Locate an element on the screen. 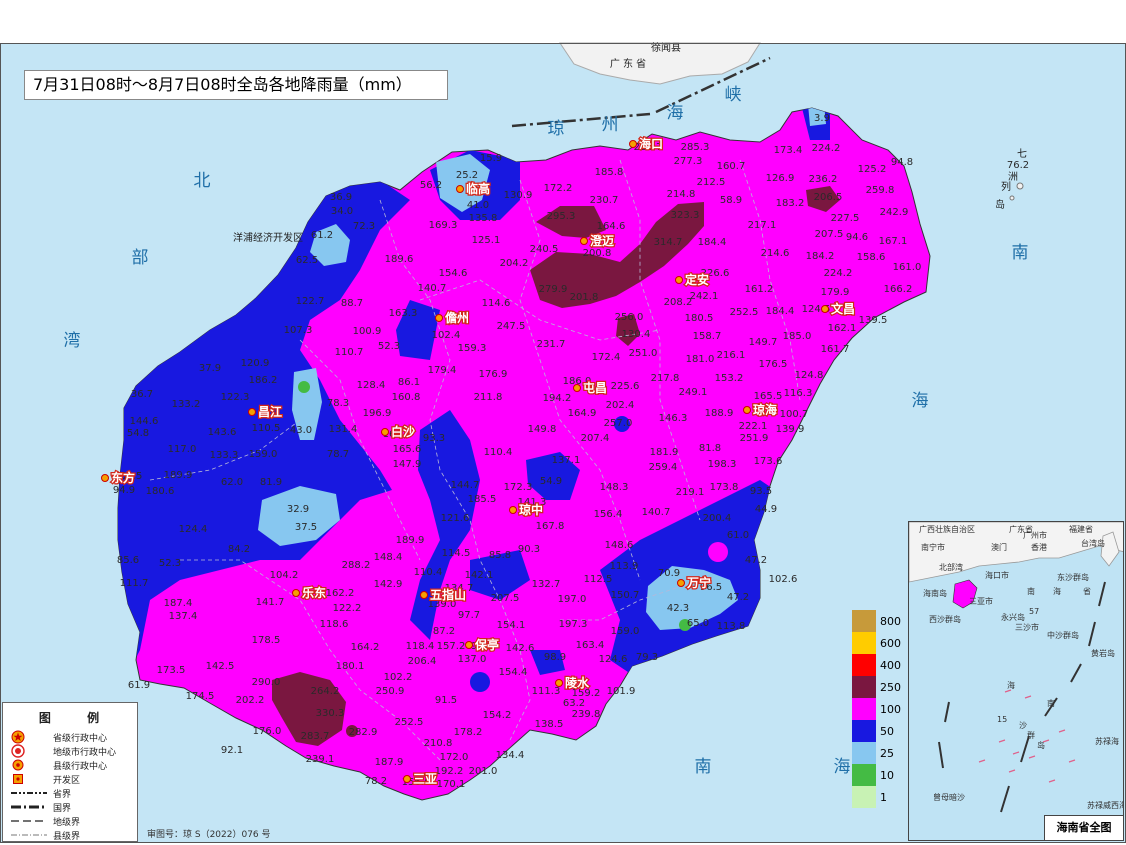 The height and width of the screenshot is (845, 1126). inset-label: 海南岛 is located at coordinates (935, 593).